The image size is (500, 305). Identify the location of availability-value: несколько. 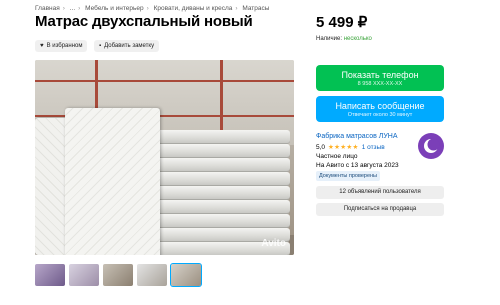
(357, 39).